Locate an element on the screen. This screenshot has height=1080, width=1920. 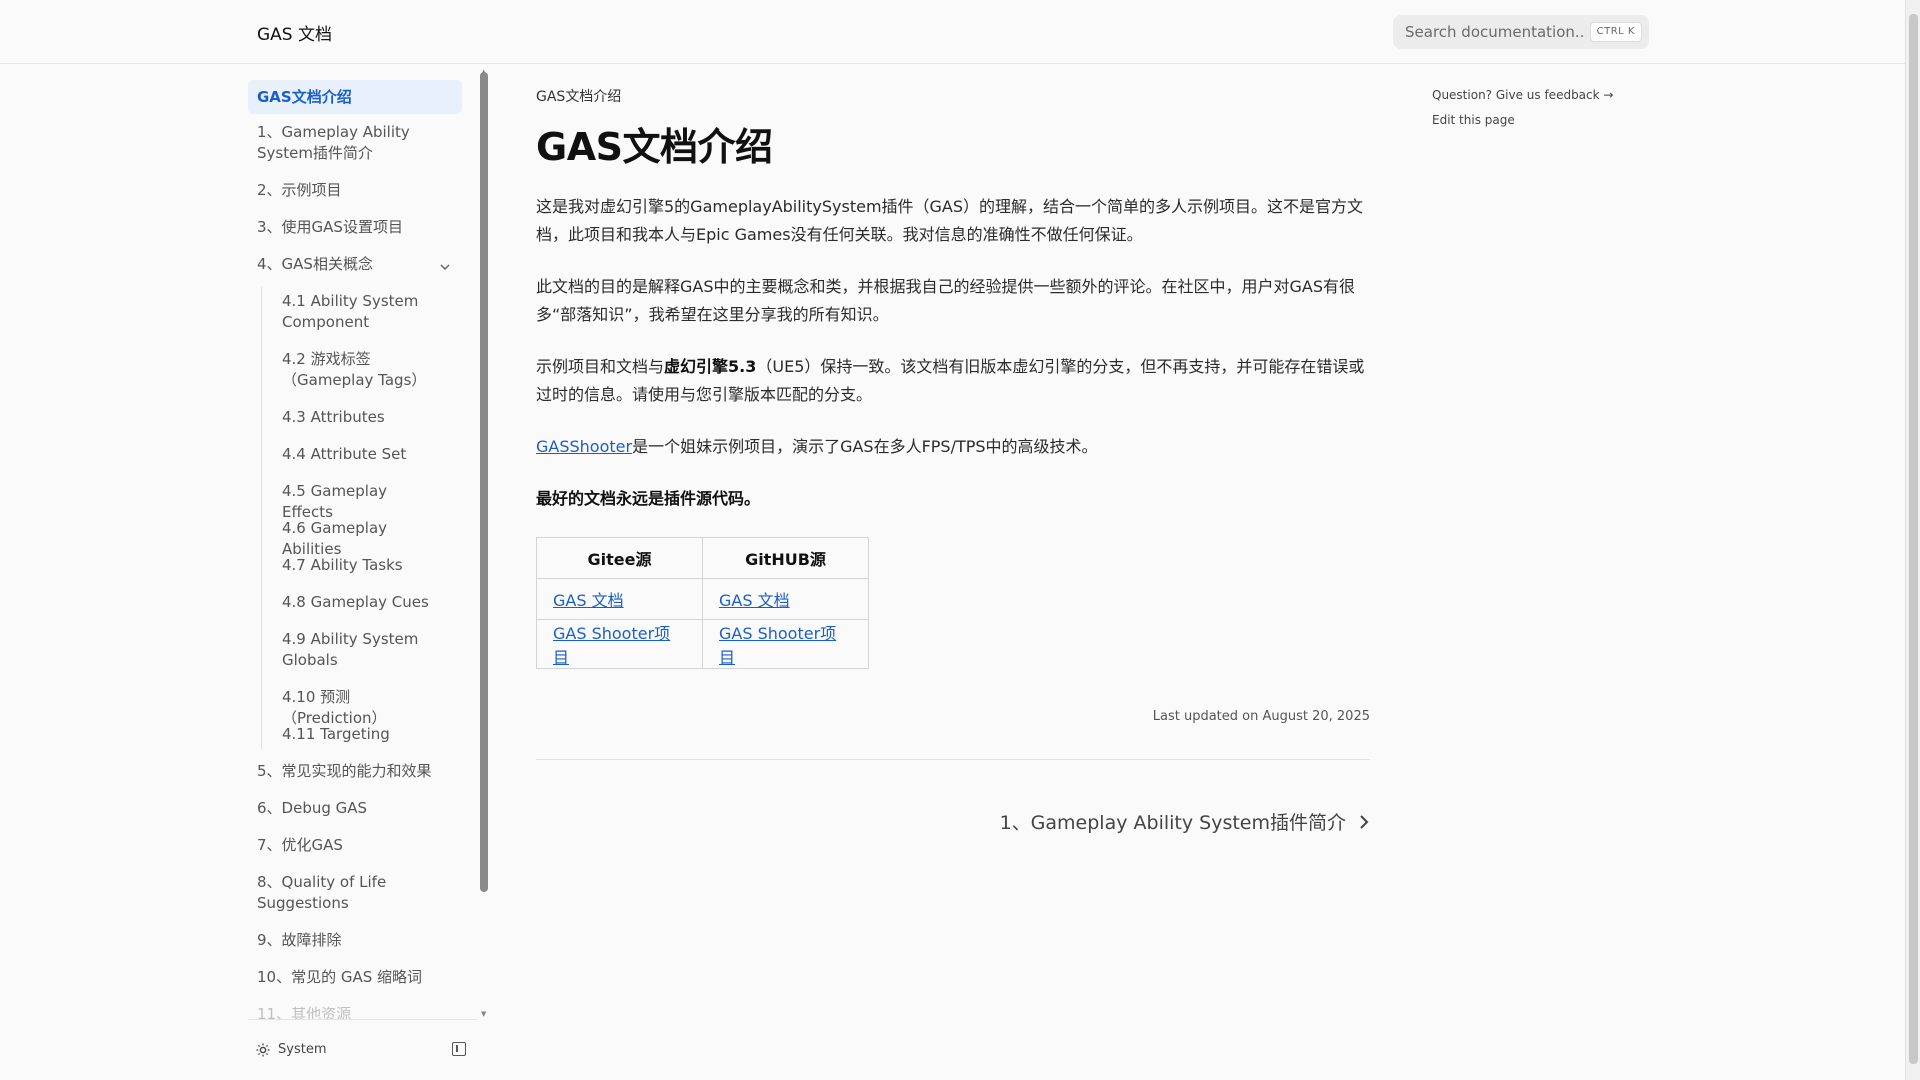
gasshooter-text: 是一个姐妹示例项目，演示了GAS在多人FPS/TPS中的高级技术。 is located at coordinates (865, 446).